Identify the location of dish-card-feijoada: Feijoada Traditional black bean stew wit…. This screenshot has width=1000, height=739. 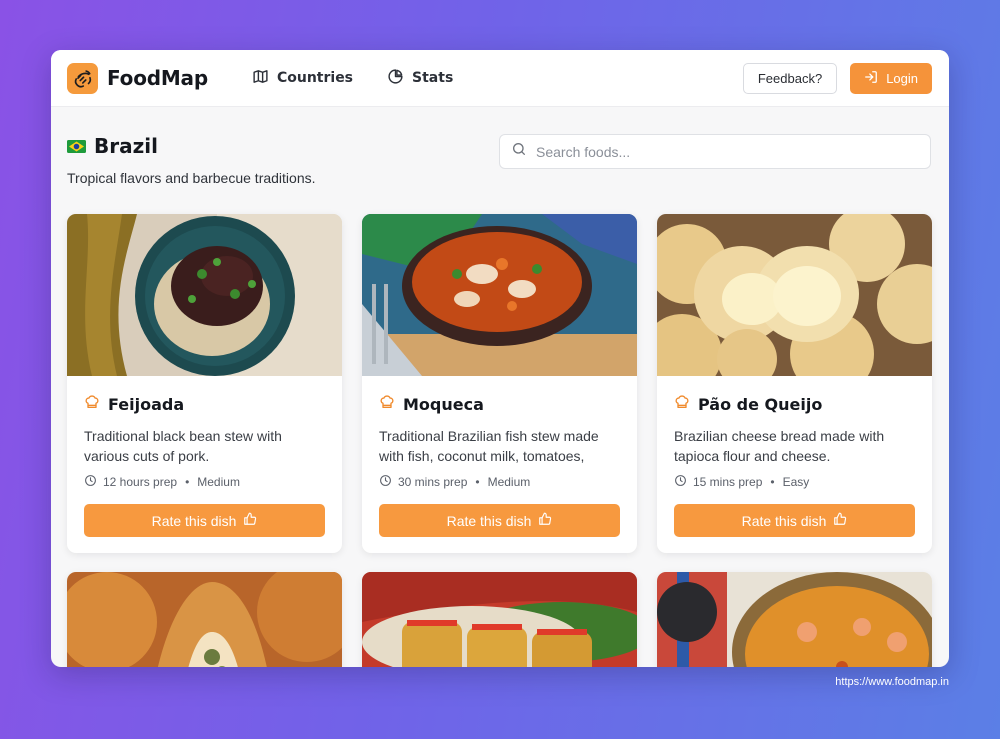
(204, 383).